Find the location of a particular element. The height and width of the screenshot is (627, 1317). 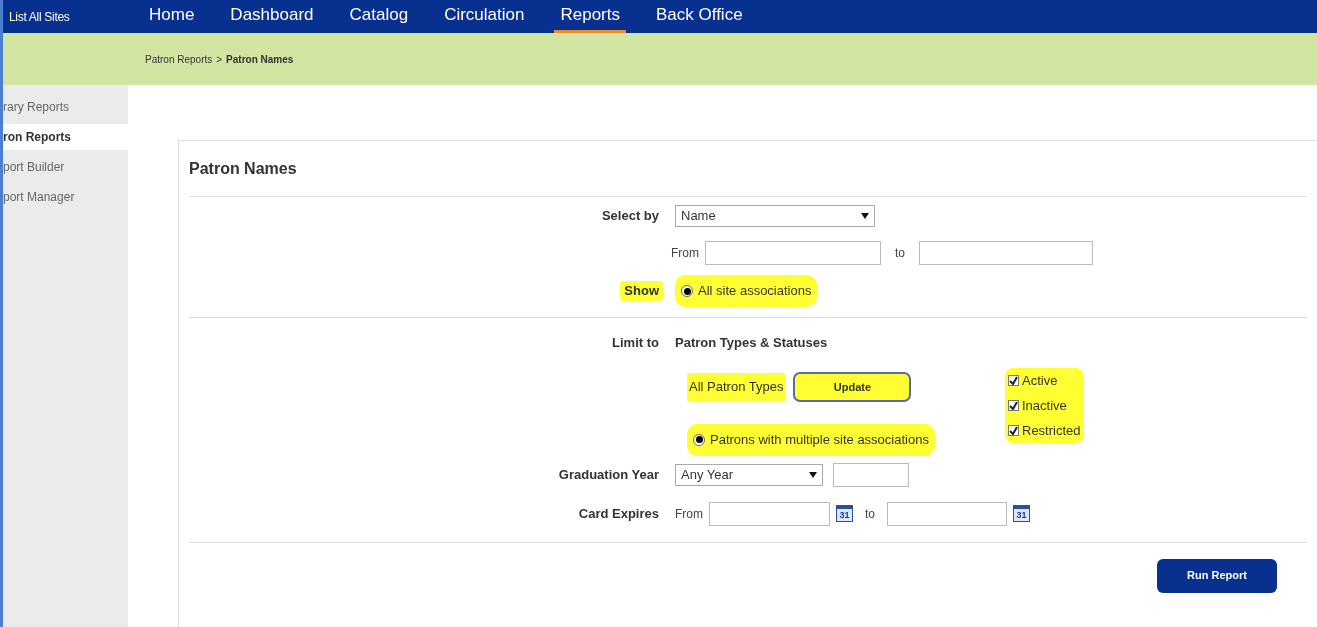

nav-tab: Back Office is located at coordinates (699, 16).